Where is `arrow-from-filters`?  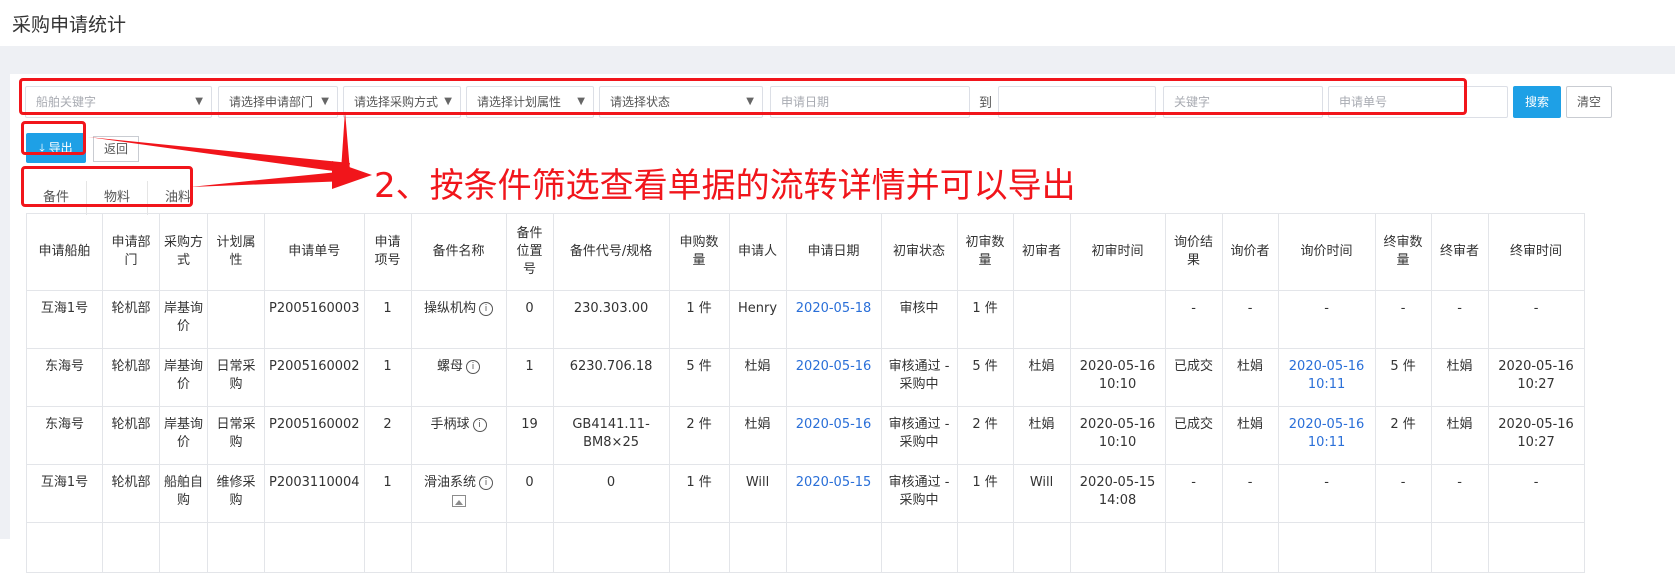
arrow-from-filters is located at coordinates (345, 141).